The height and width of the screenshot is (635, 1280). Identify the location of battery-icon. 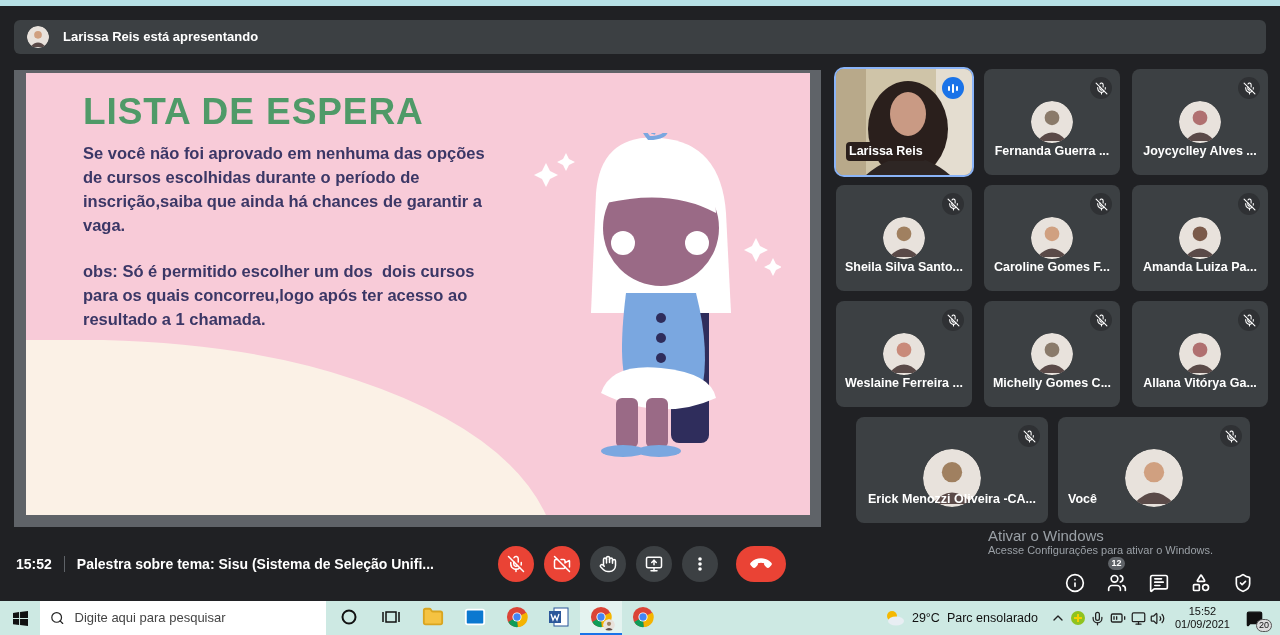
(1117, 618).